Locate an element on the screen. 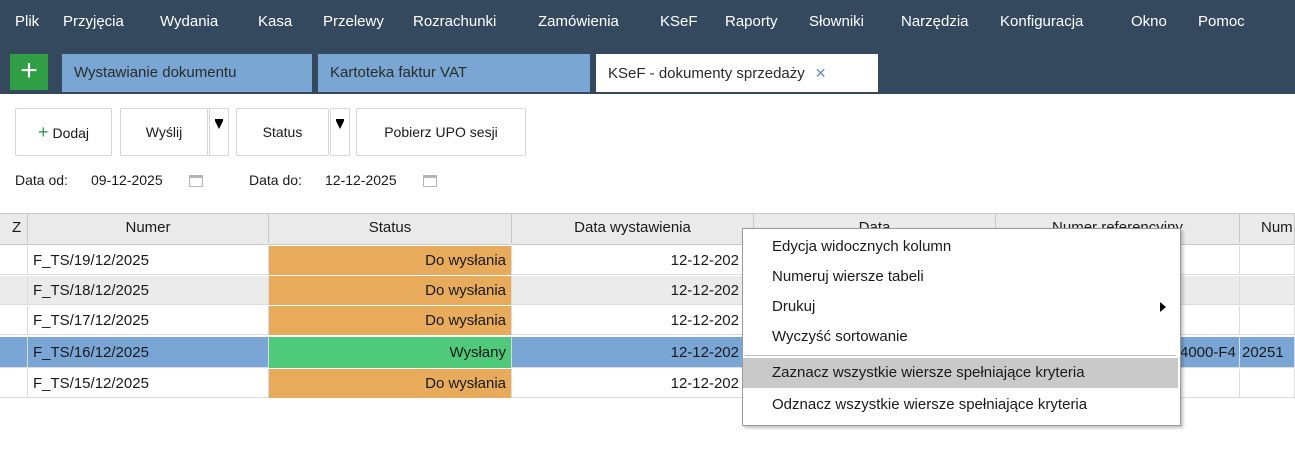 The image size is (1295, 474). plus-icon: + is located at coordinates (43, 132).